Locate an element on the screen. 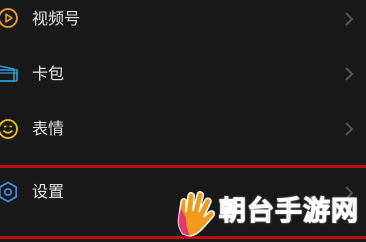  menu-item-settings-label: 设置 is located at coordinates (48, 191).